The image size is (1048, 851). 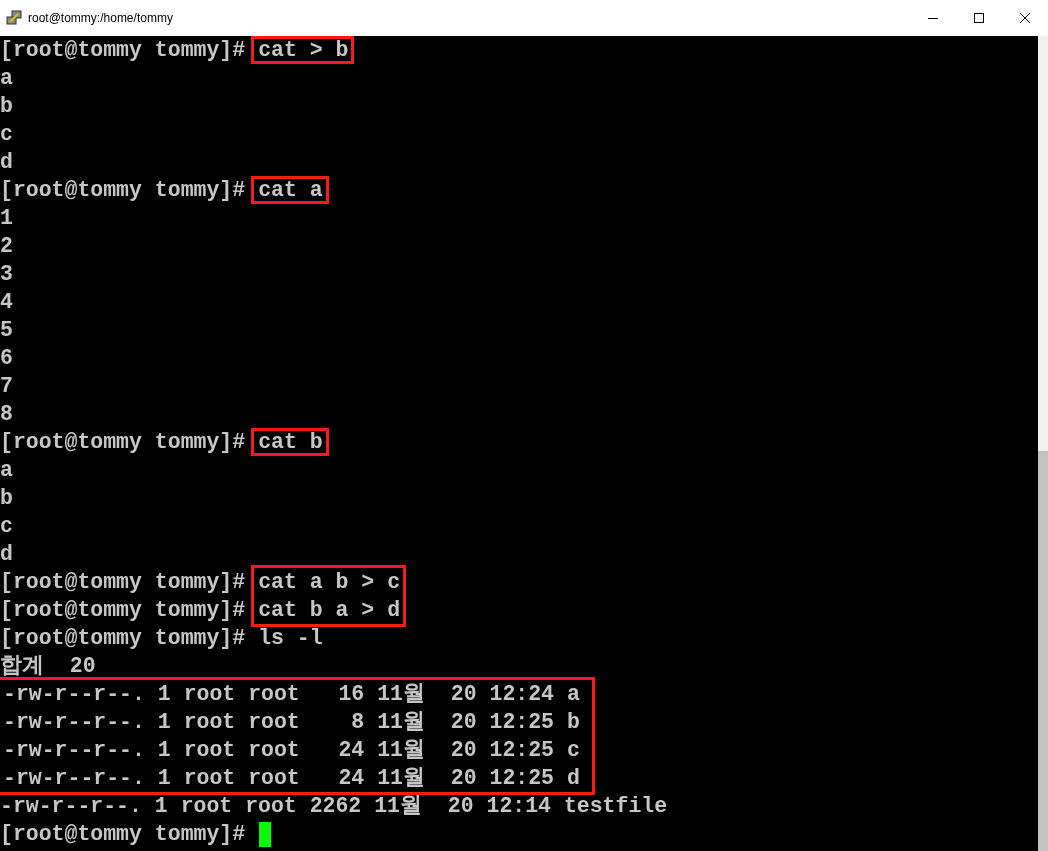 What do you see at coordinates (291, 722) in the screenshot?
I see `output-line: -rw-r--r--. 1 root root 8 11월 20 12:25 b` at bounding box center [291, 722].